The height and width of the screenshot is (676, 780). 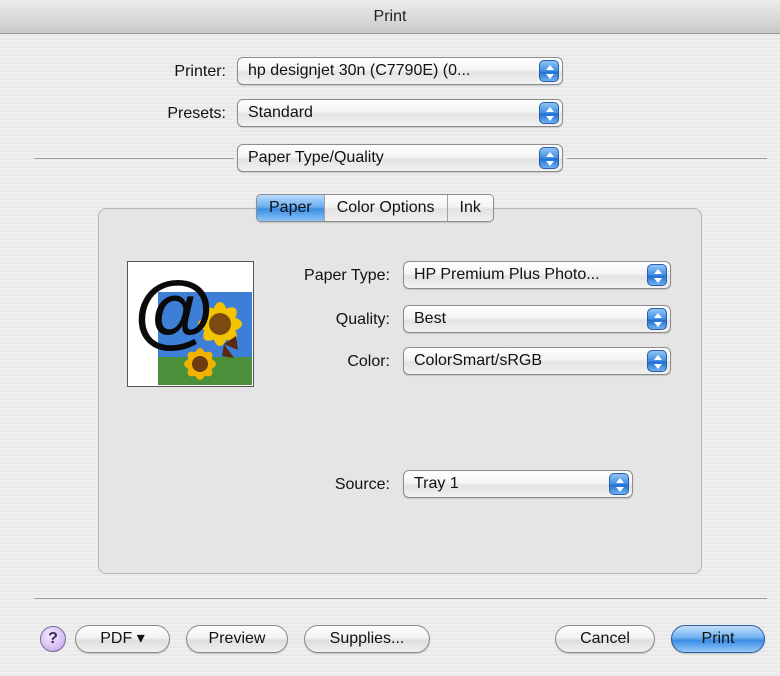 I want to click on source-label: Source:, so click(x=362, y=484).